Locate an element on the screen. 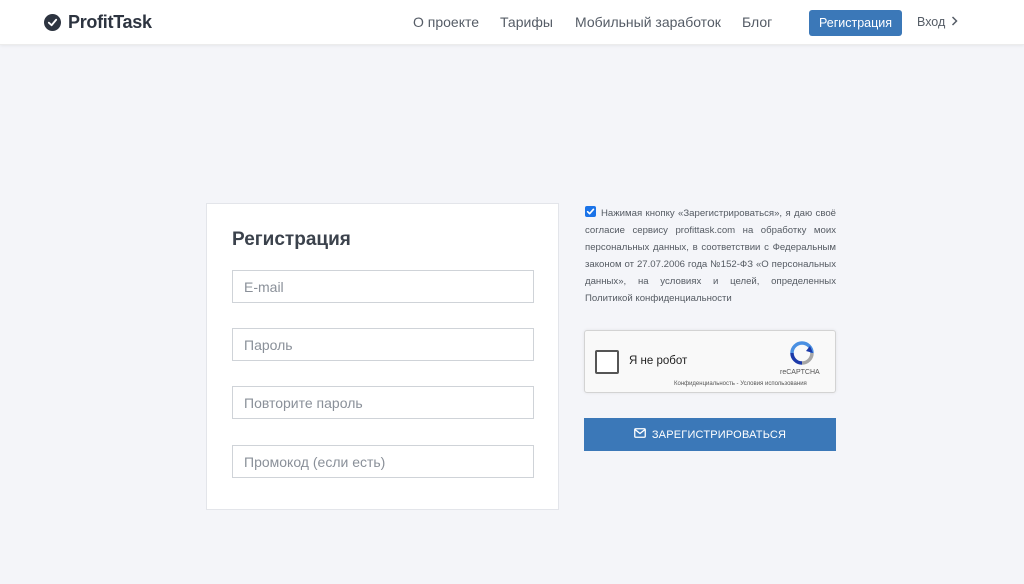  repeat-password-field is located at coordinates (383, 402).